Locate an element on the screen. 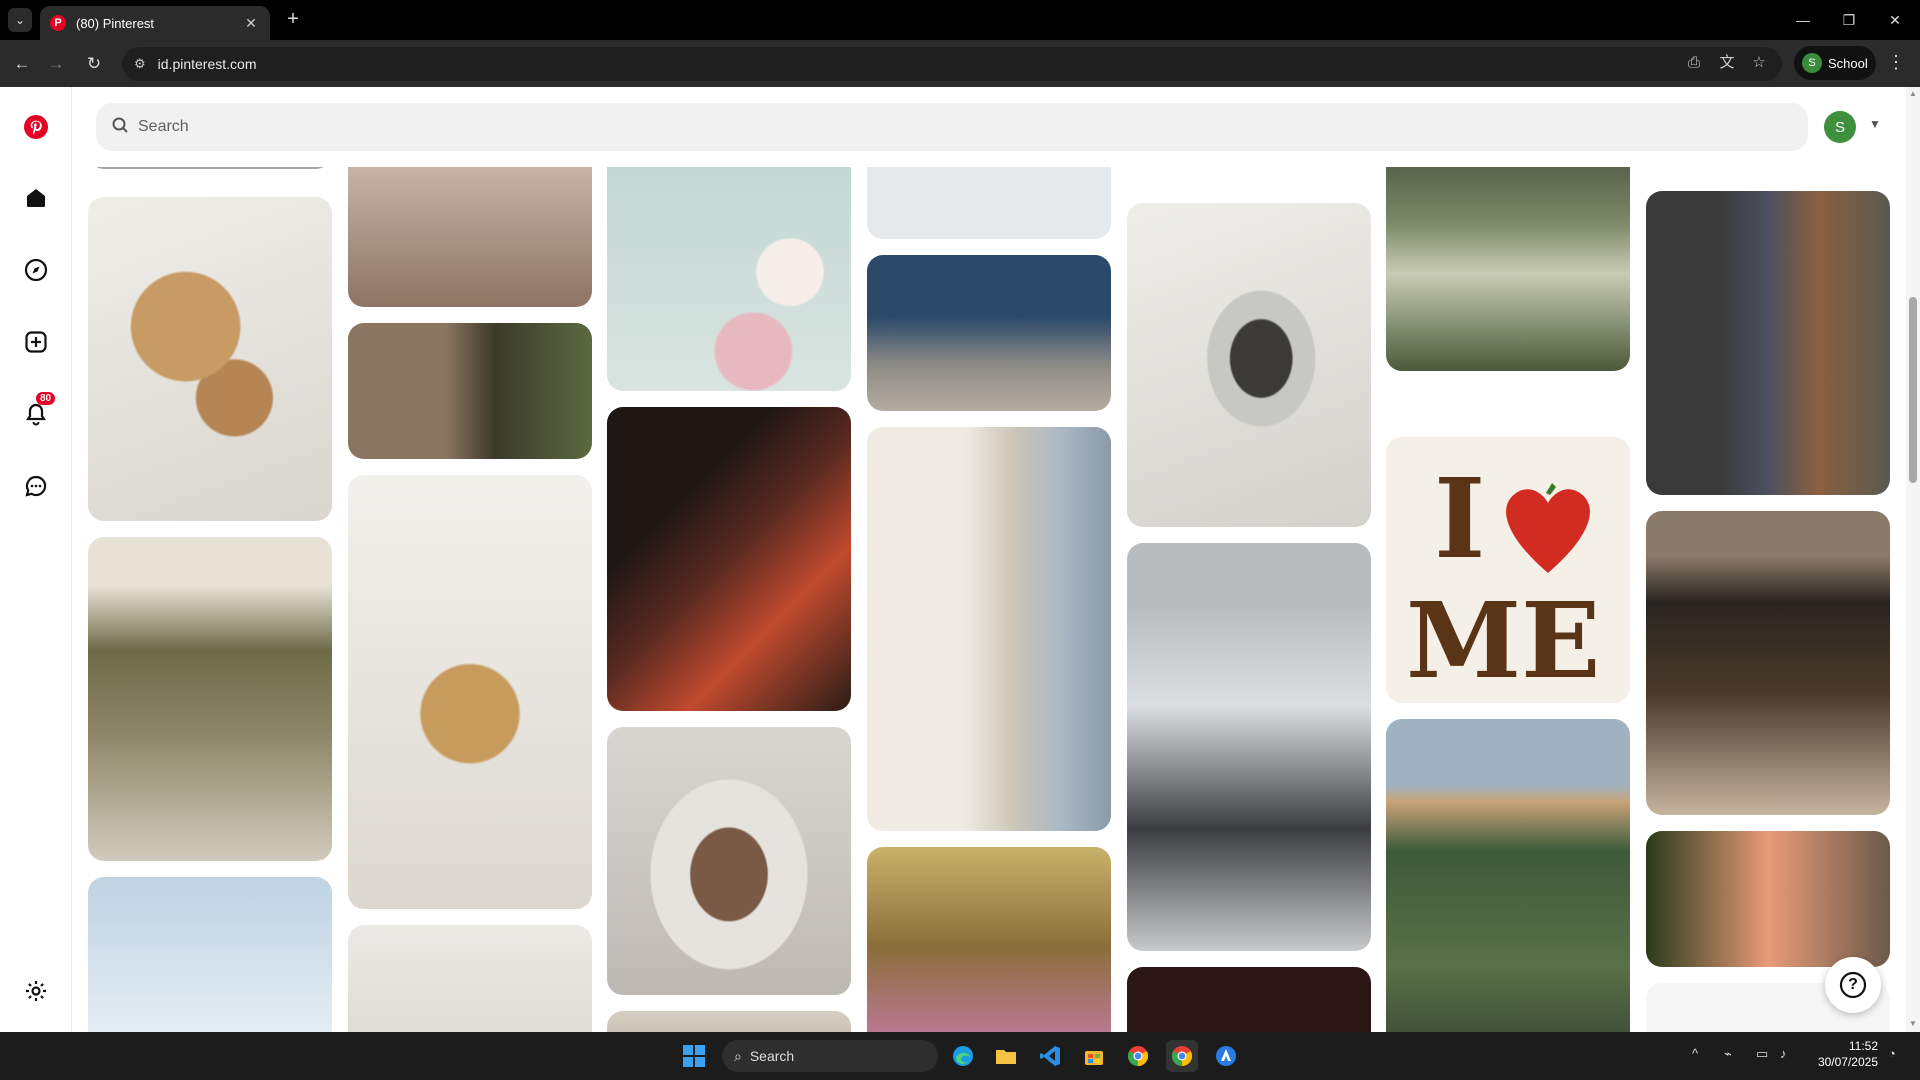  messages-chat-icon is located at coordinates (36, 486).